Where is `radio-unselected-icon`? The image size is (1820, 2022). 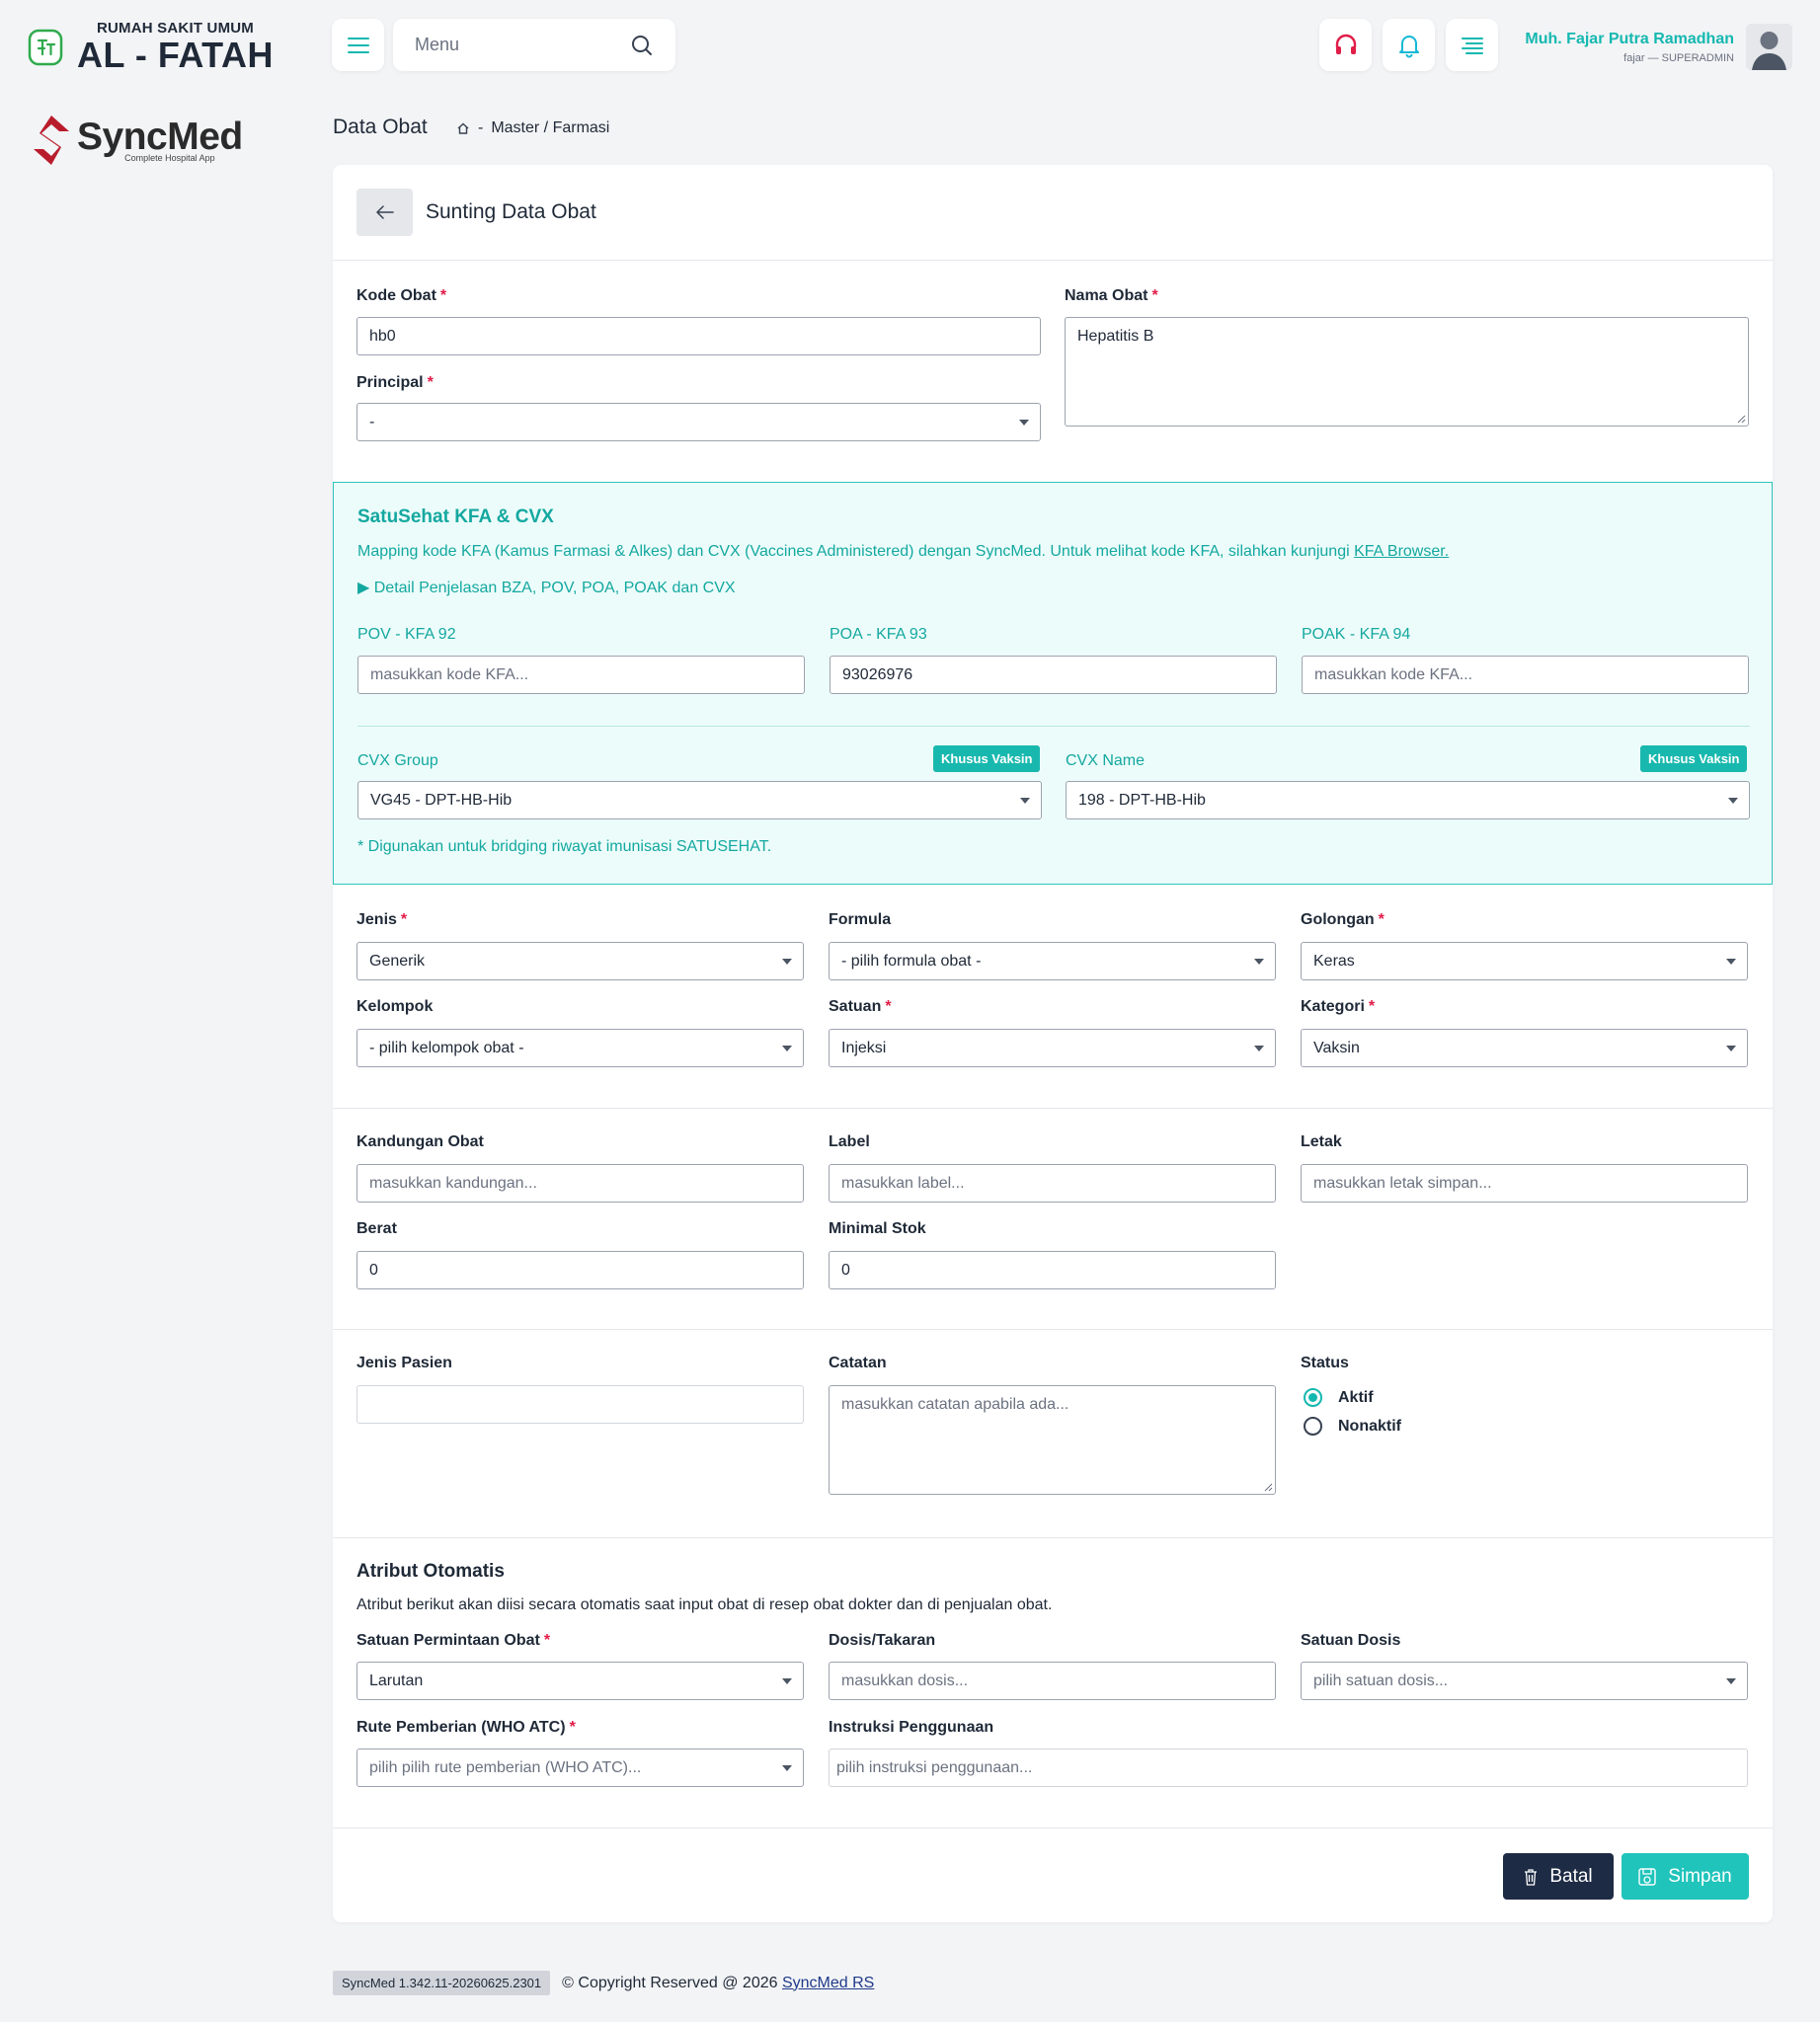
radio-unselected-icon is located at coordinates (1313, 1426).